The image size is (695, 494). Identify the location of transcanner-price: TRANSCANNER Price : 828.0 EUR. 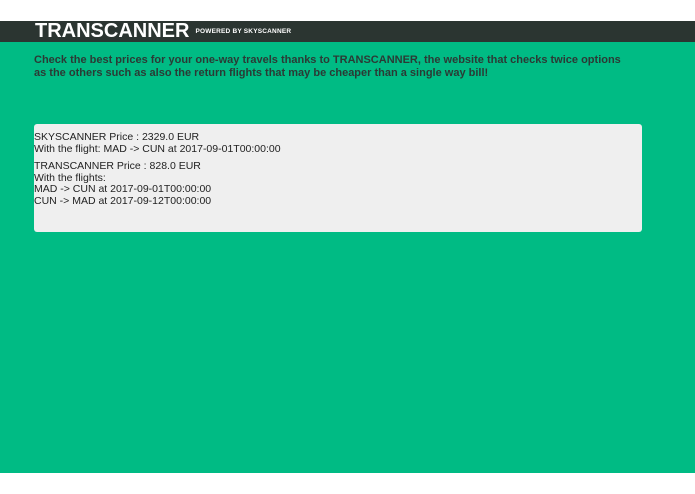
(117, 166).